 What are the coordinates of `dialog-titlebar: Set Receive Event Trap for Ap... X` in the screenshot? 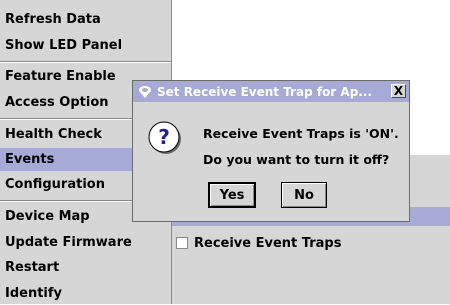 It's located at (271, 91).